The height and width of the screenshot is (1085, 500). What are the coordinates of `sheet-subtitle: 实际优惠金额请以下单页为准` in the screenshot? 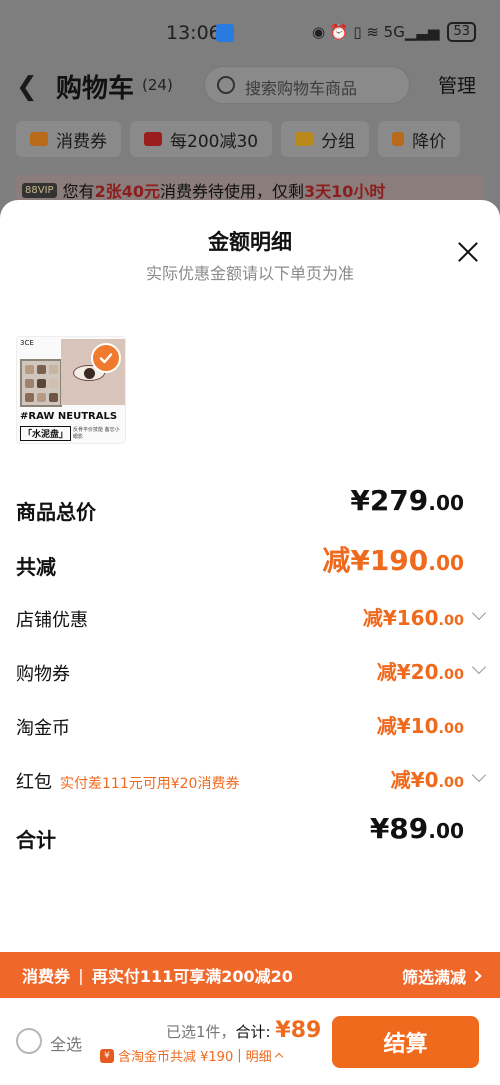 It's located at (249, 273).